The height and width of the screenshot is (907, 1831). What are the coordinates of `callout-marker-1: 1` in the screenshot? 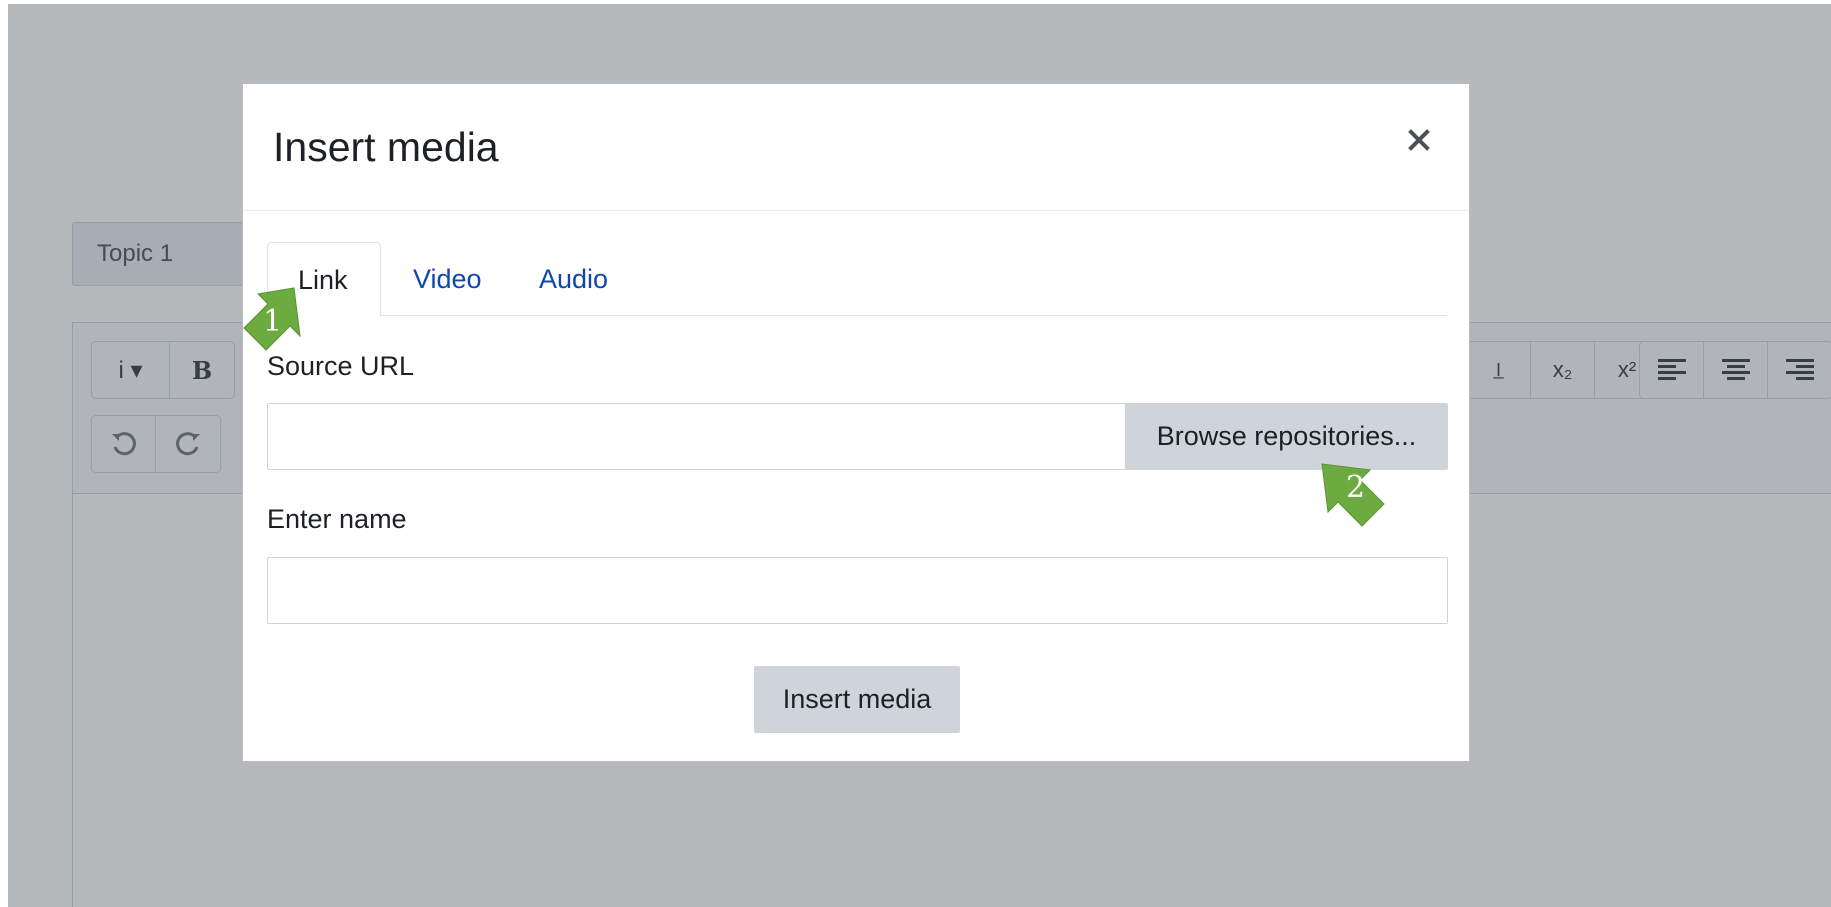 It's located at (276, 324).